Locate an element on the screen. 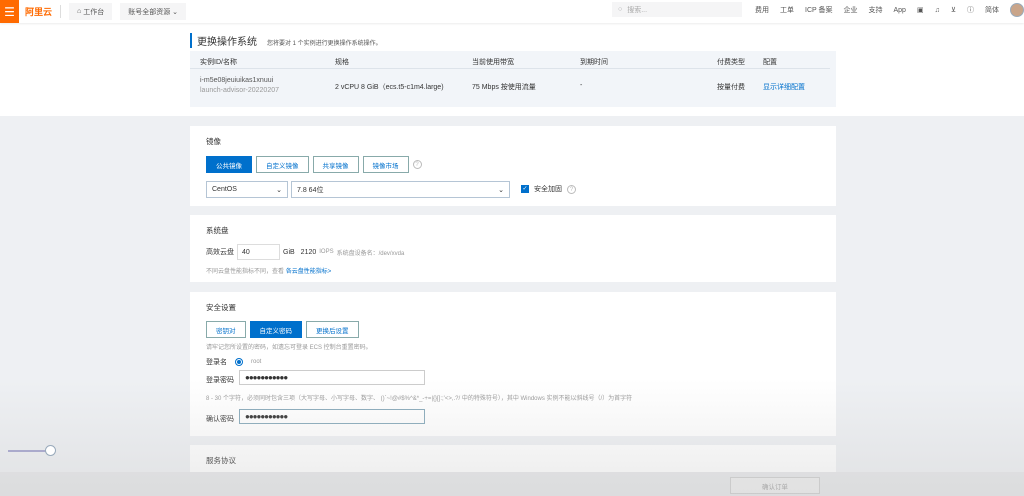 The height and width of the screenshot is (496, 1024). nav-enterprise: 企业 is located at coordinates (851, 10).